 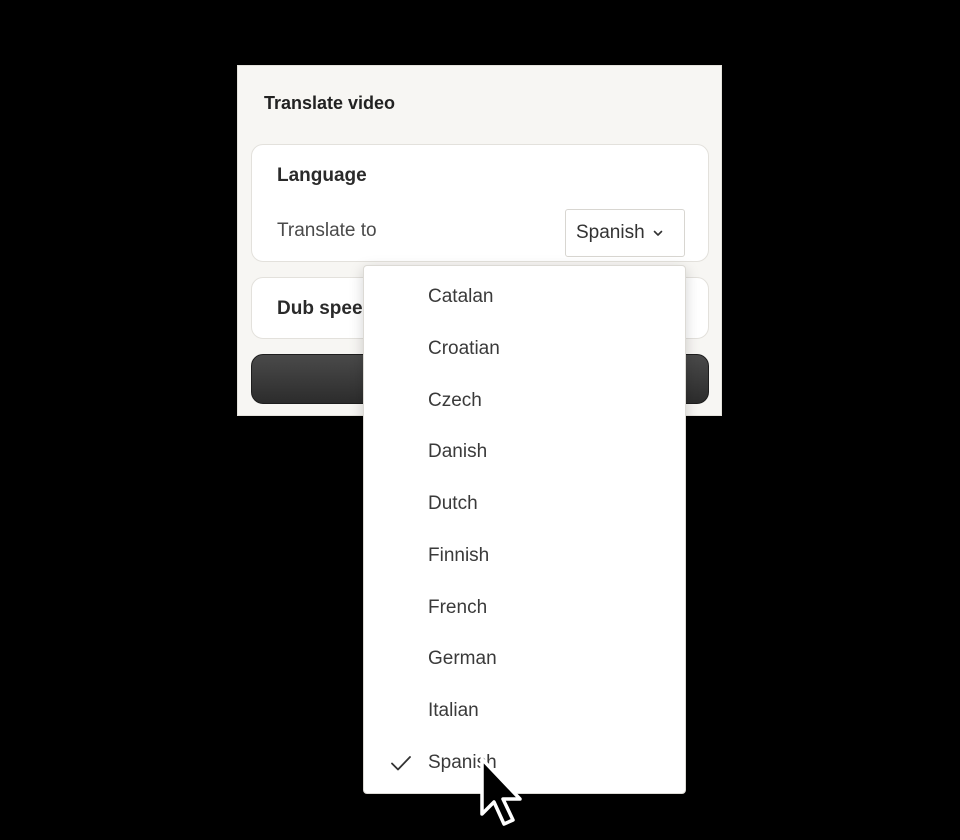 What do you see at coordinates (524, 452) in the screenshot?
I see `language-option-danish: Danish` at bounding box center [524, 452].